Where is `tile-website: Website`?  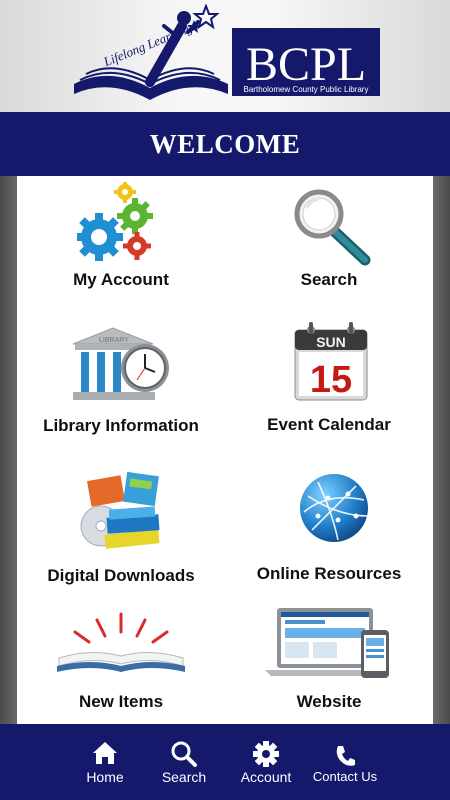
tile-website: Website is located at coordinates (329, 660).